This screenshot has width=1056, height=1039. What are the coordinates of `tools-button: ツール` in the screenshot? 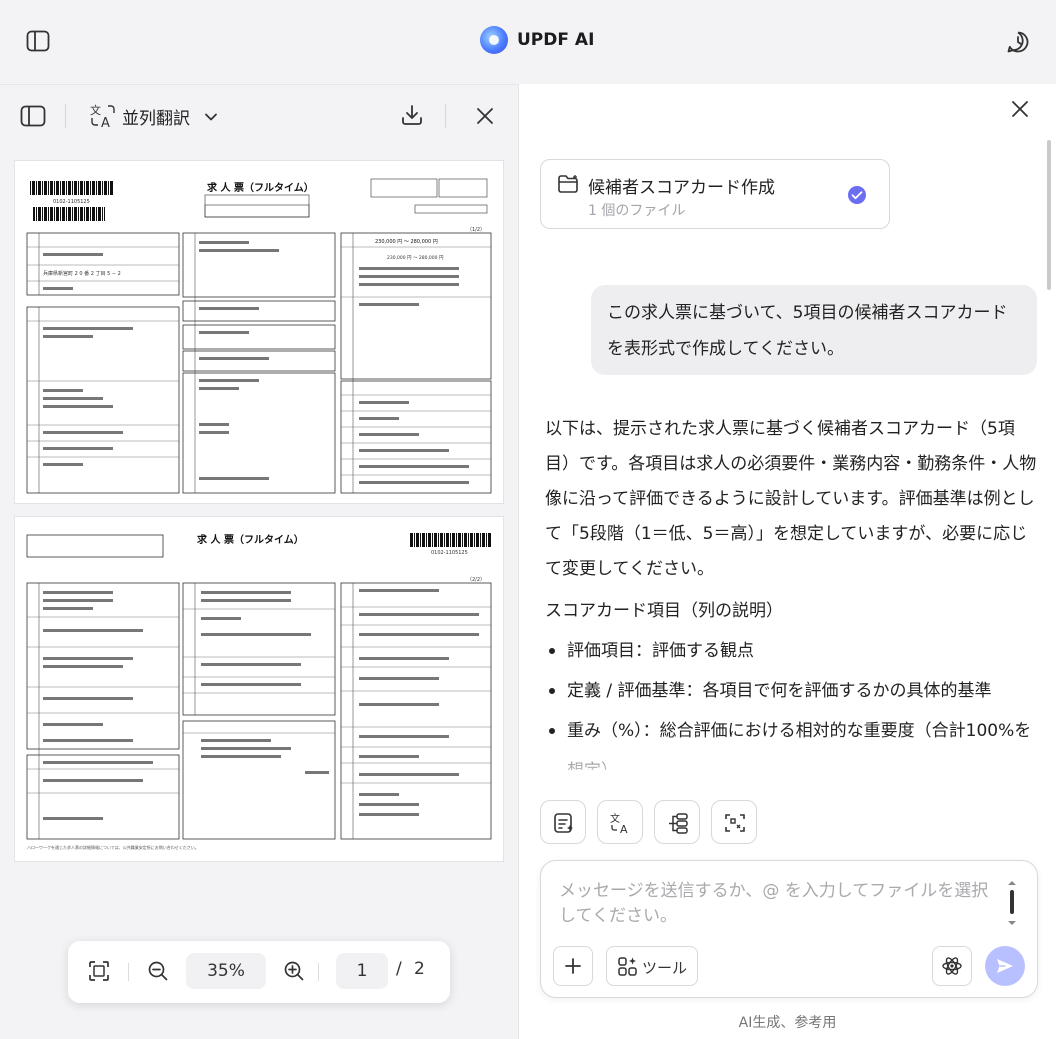 It's located at (652, 966).